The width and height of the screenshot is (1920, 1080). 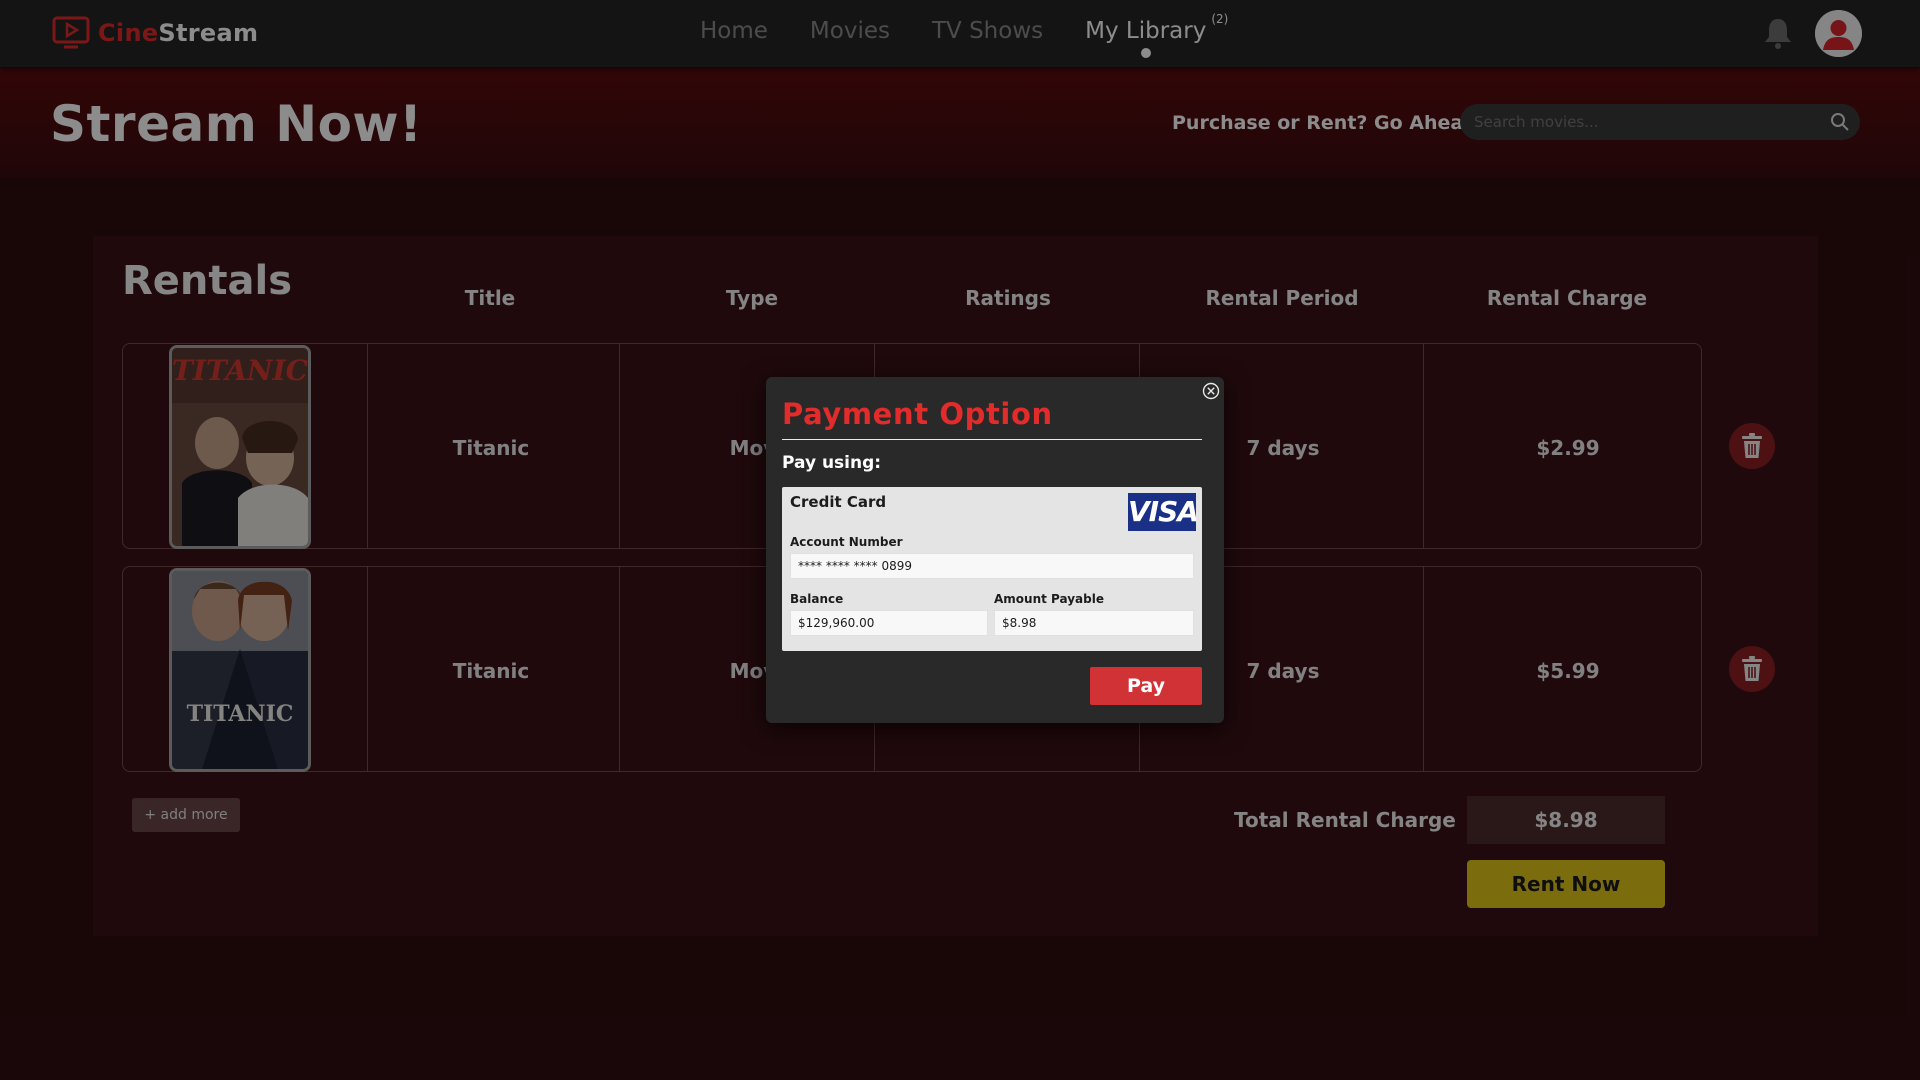 I want to click on pay-button: Pay, so click(x=1146, y=686).